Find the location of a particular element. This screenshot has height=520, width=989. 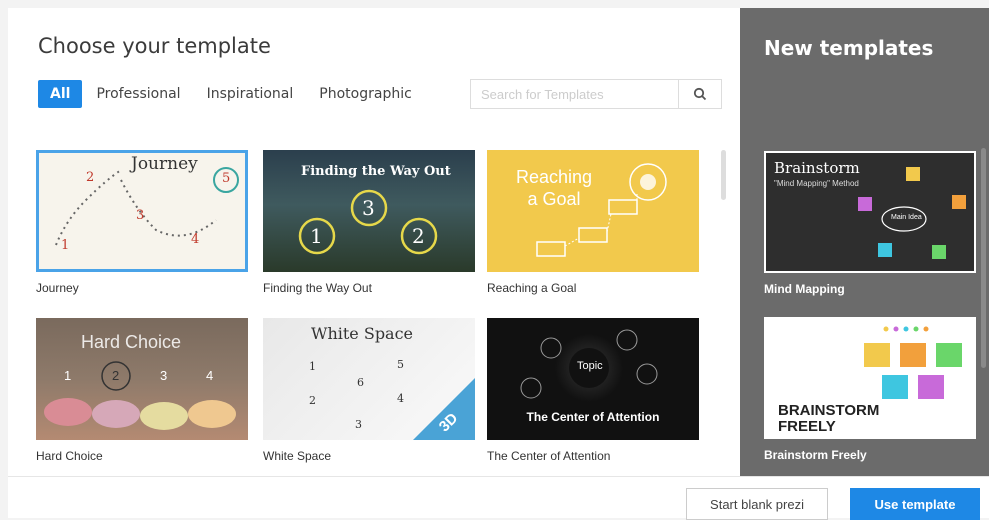

dialog-title: Choose your template is located at coordinates (154, 46).